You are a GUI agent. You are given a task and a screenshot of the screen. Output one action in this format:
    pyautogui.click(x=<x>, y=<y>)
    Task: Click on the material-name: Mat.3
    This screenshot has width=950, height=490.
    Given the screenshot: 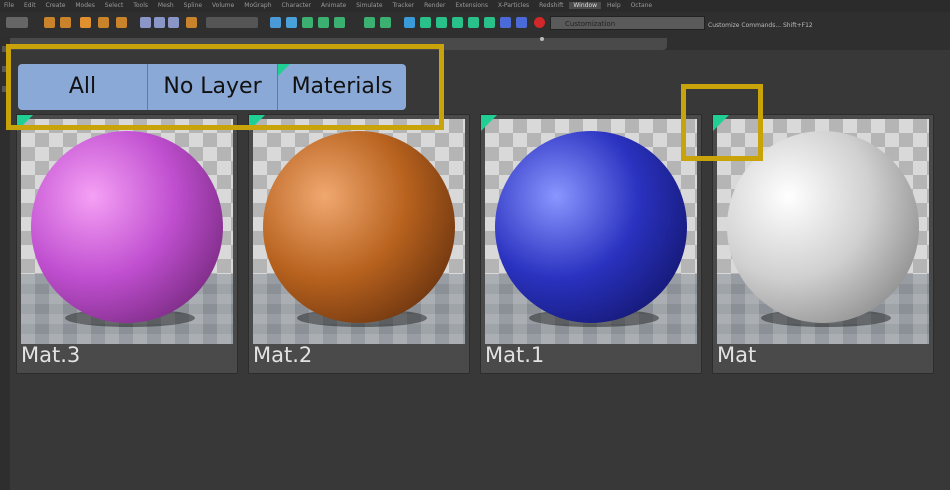 What is the action you would take?
    pyautogui.click(x=51, y=355)
    